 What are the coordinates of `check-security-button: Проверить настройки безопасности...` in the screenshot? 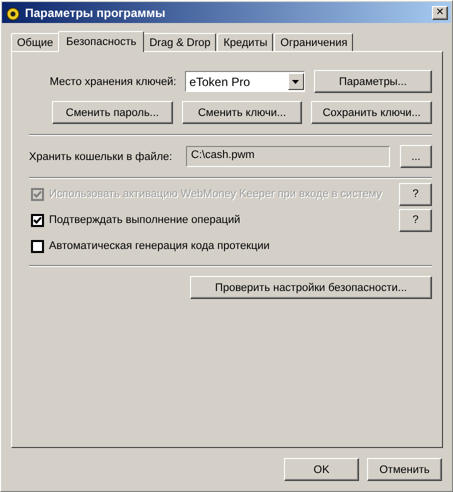 It's located at (311, 287).